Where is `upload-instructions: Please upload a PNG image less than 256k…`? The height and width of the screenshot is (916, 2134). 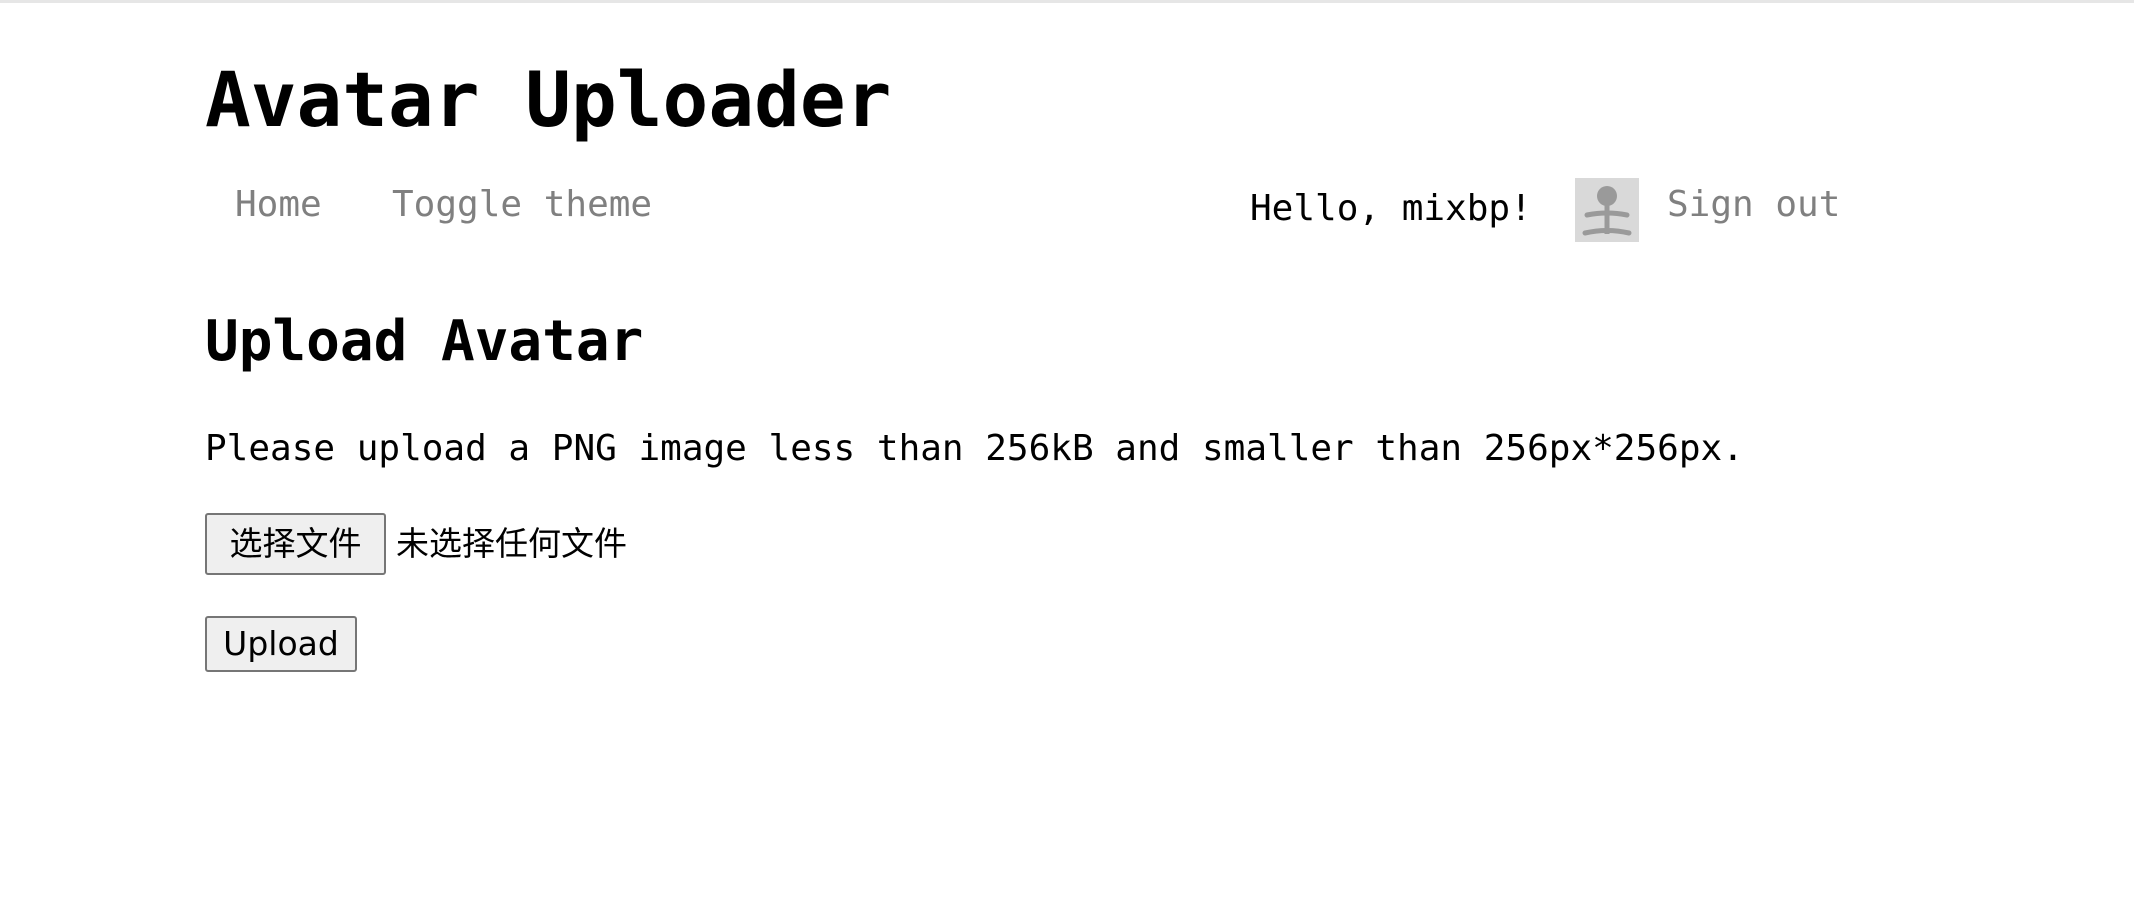 upload-instructions: Please upload a PNG image less than 256k… is located at coordinates (974, 448).